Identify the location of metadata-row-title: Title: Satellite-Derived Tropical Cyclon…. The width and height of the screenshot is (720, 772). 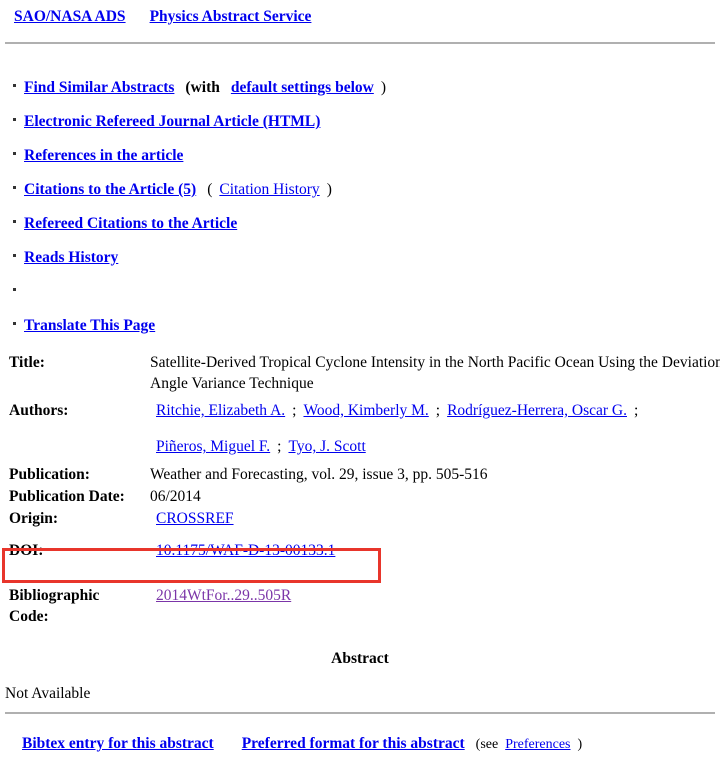
(360, 376).